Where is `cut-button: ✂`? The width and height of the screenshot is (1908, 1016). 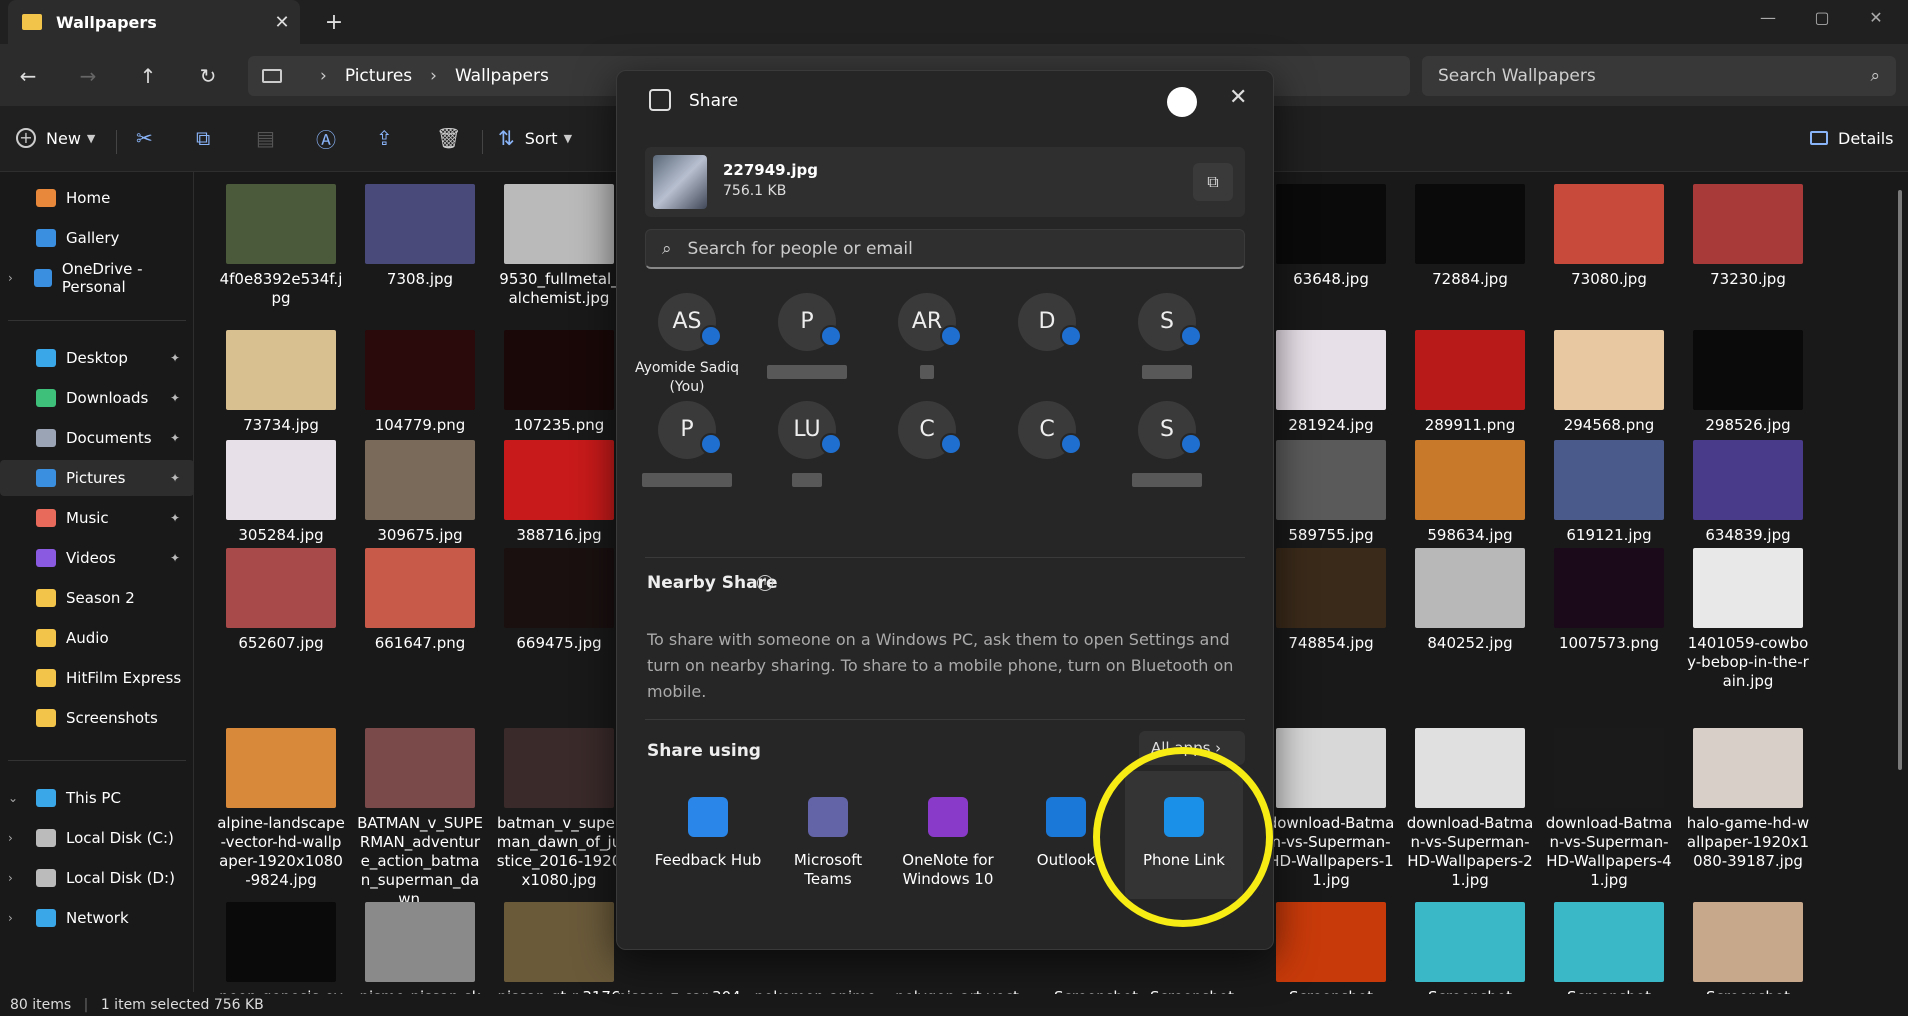
cut-button: ✂ is located at coordinates (144, 138).